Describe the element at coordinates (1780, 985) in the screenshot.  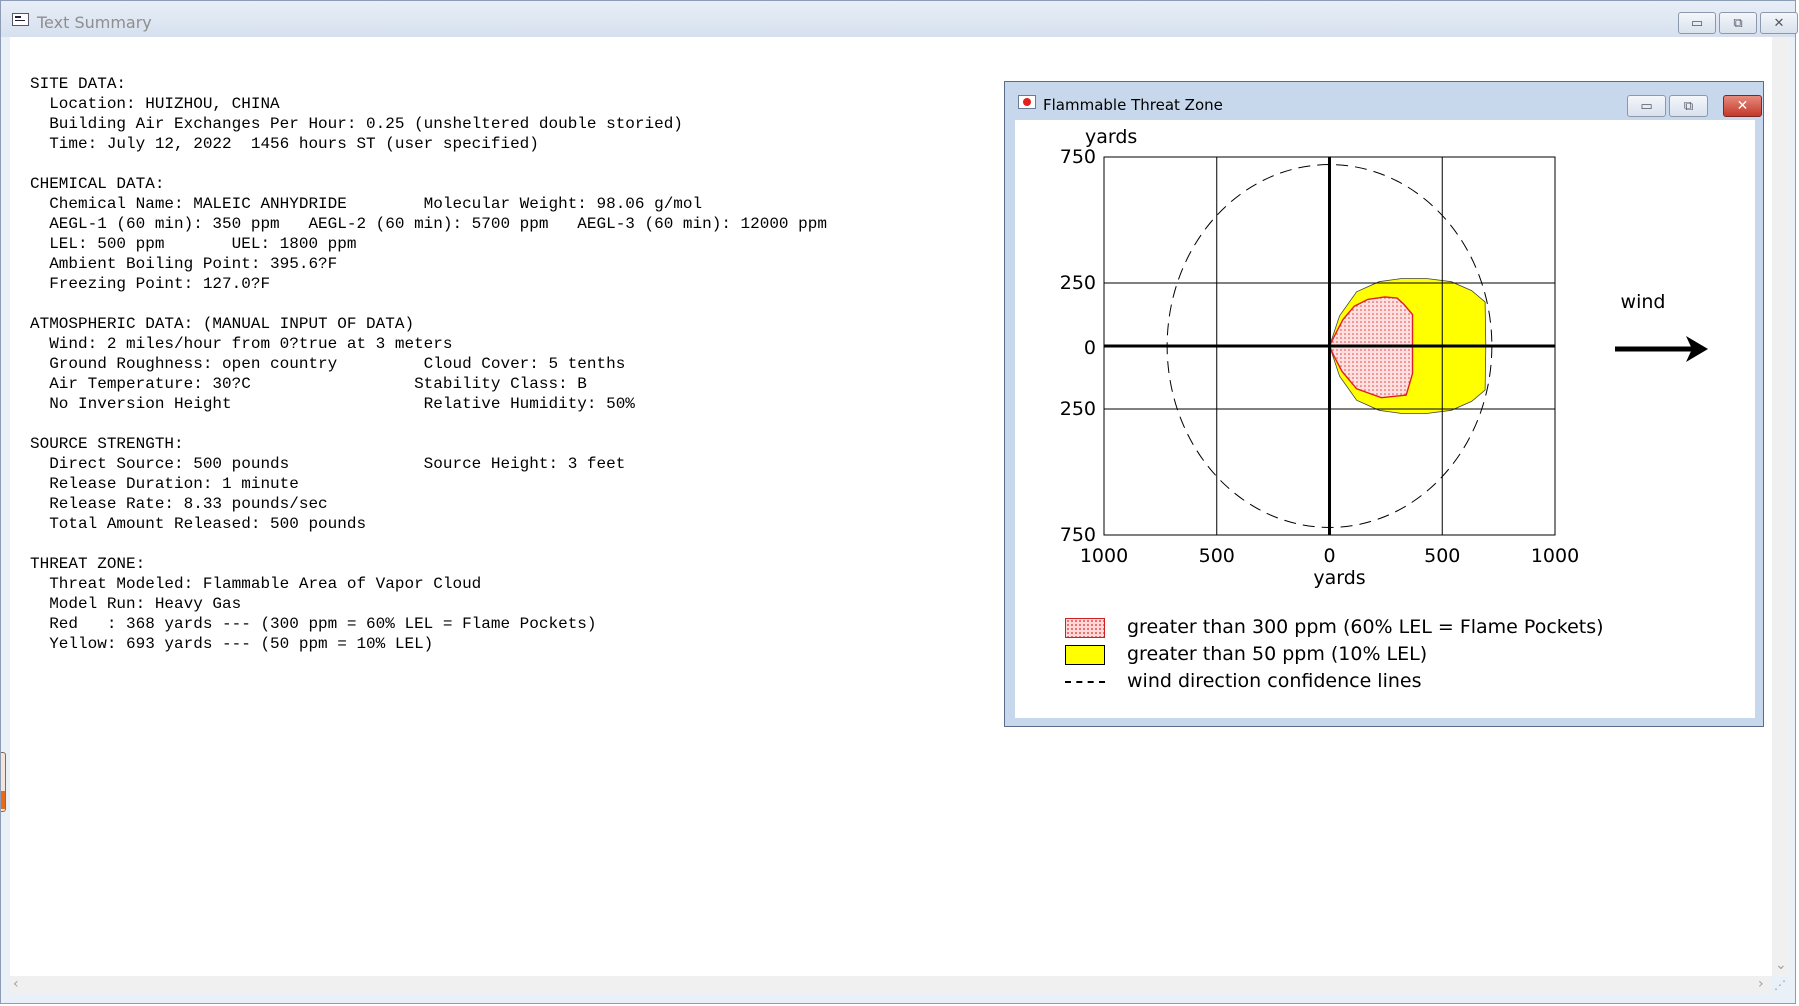
I see `resize-grip-icon: ⋰` at that location.